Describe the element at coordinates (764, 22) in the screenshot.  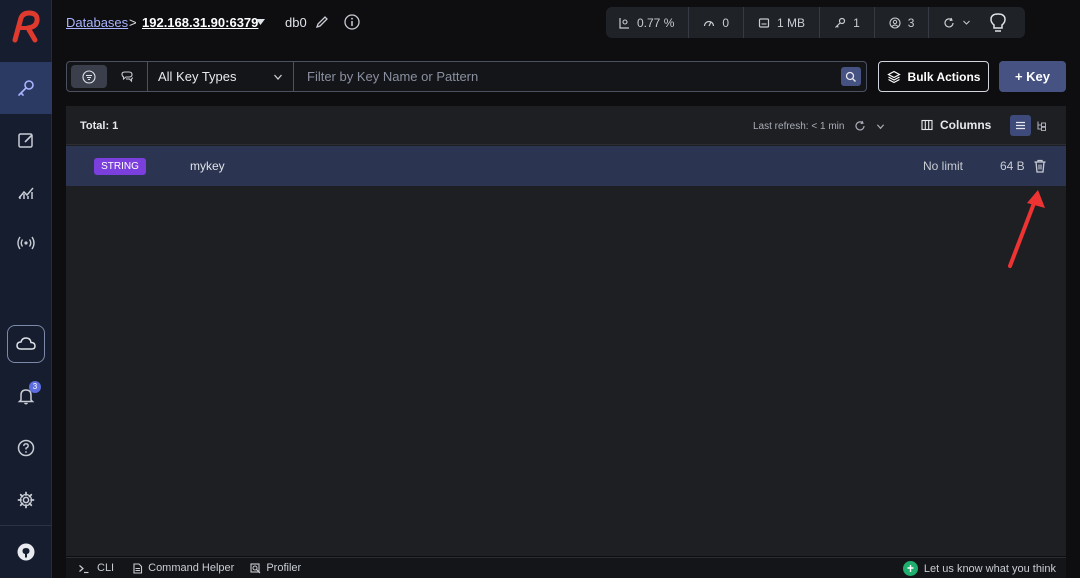
I see `memory-icon` at that location.